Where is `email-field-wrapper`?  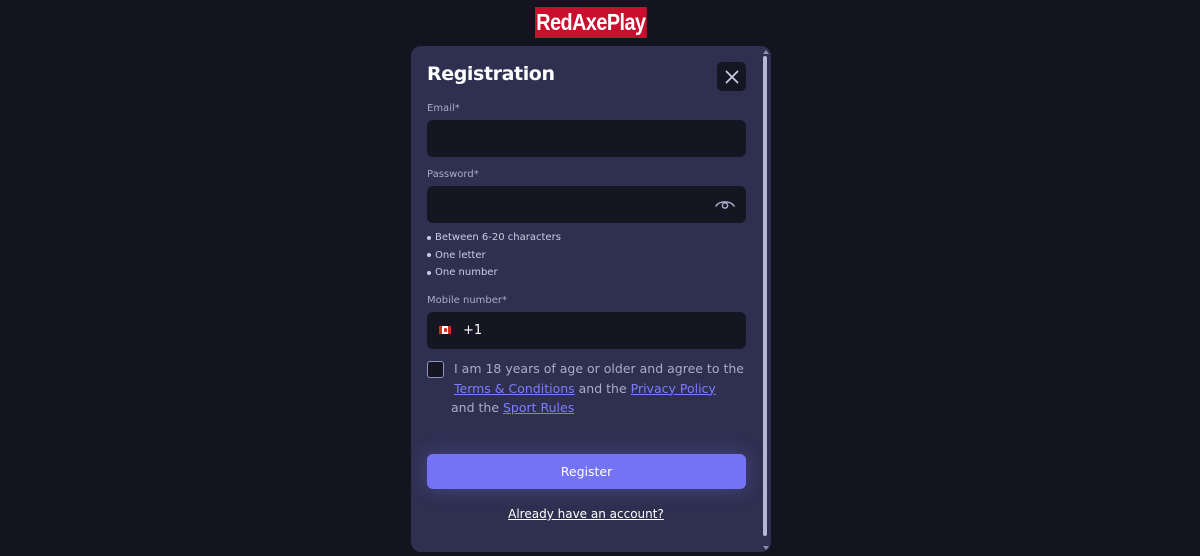
email-field-wrapper is located at coordinates (586, 138).